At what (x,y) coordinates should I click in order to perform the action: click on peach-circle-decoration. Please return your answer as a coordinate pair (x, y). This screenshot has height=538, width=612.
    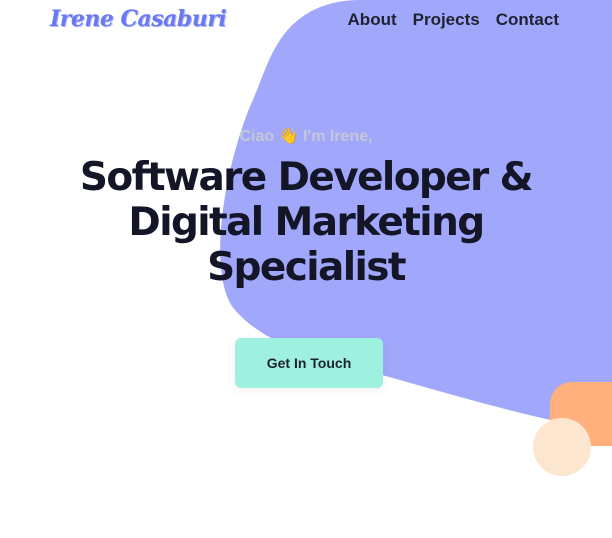
    Looking at the image, I should click on (562, 447).